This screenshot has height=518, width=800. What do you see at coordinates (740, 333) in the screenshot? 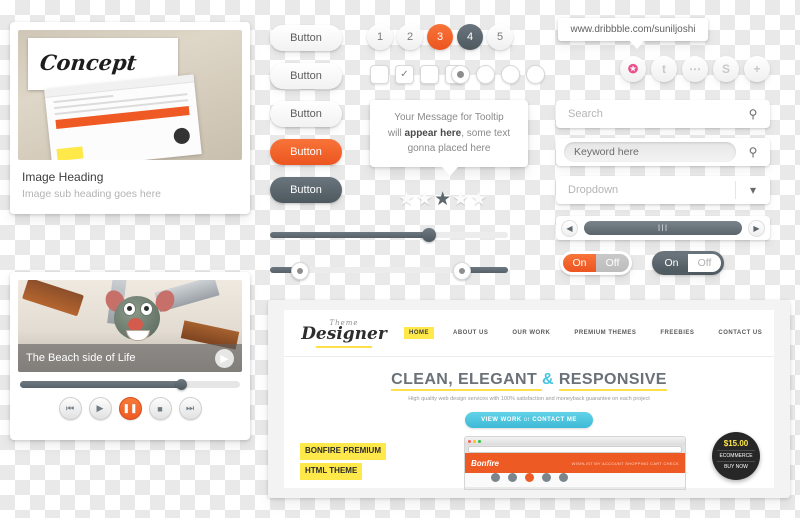
I see `nav-item-contact-us: CONTACT US` at bounding box center [740, 333].